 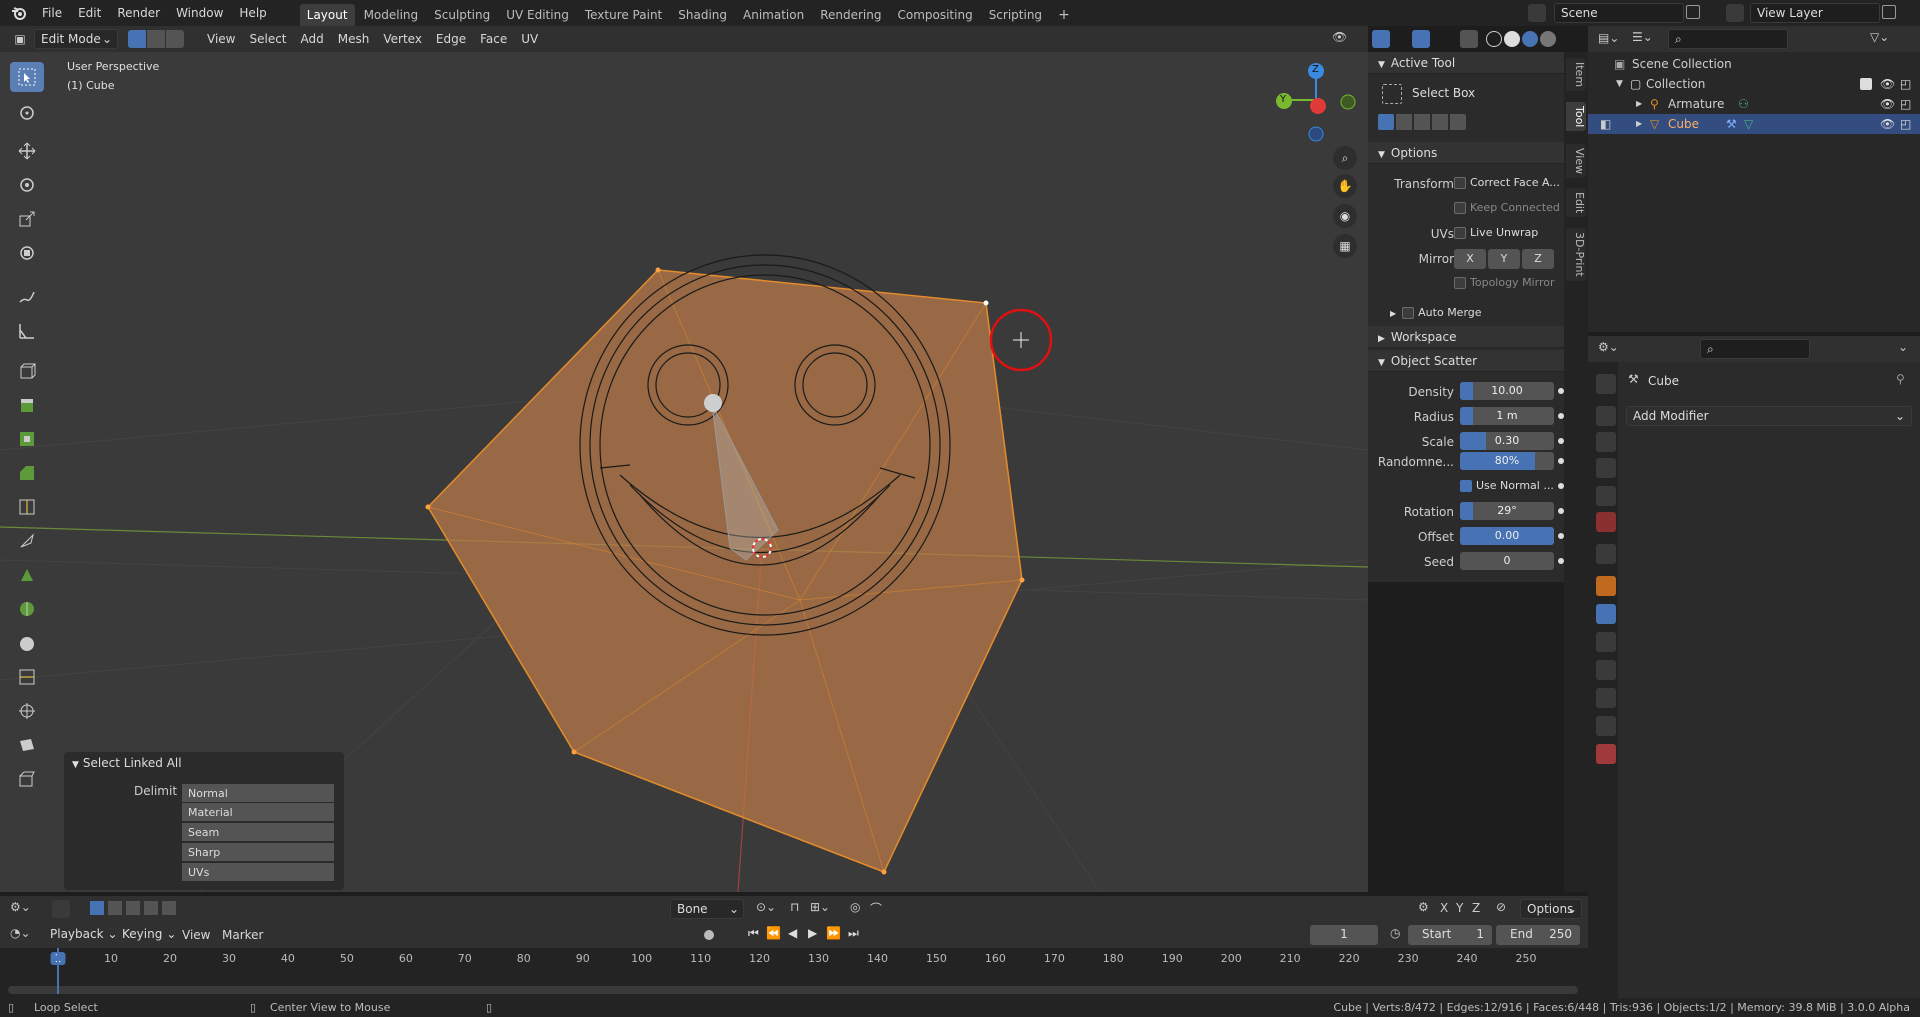 I want to click on preview-range-icon: ◷, so click(x=1395, y=933).